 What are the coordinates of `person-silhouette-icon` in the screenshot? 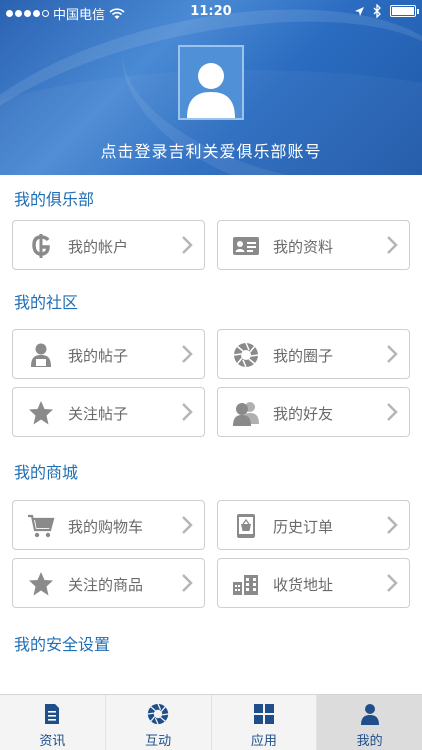 It's located at (211, 90).